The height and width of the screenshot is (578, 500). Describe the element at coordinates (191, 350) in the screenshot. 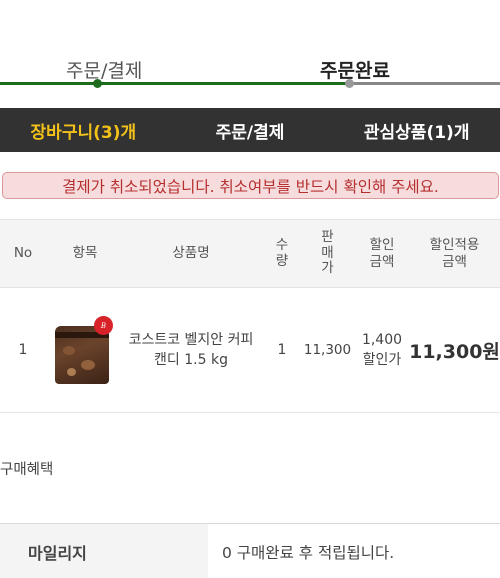

I see `product-name-link: 코스트코 벨지안 커피 캔디 1.5 kg` at that location.